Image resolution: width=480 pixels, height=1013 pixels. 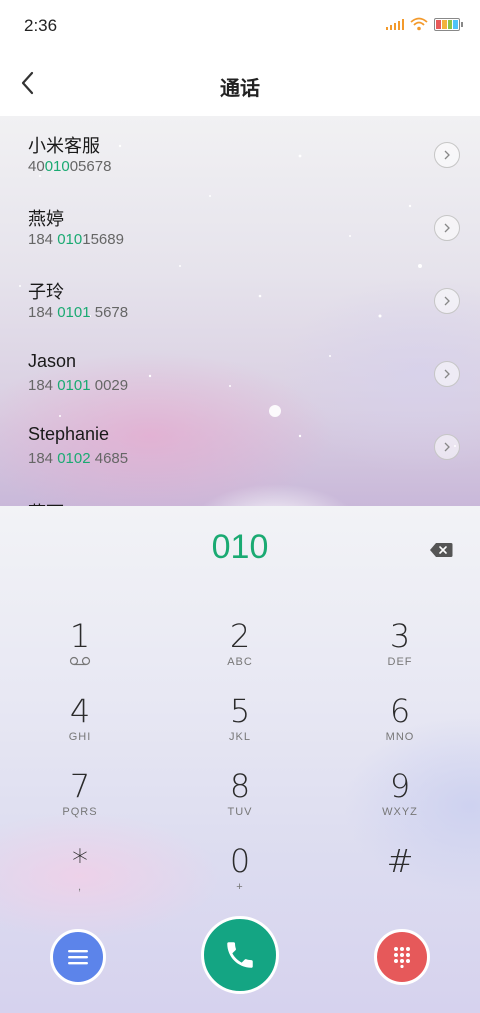 I want to click on menu-button, so click(x=78, y=957).